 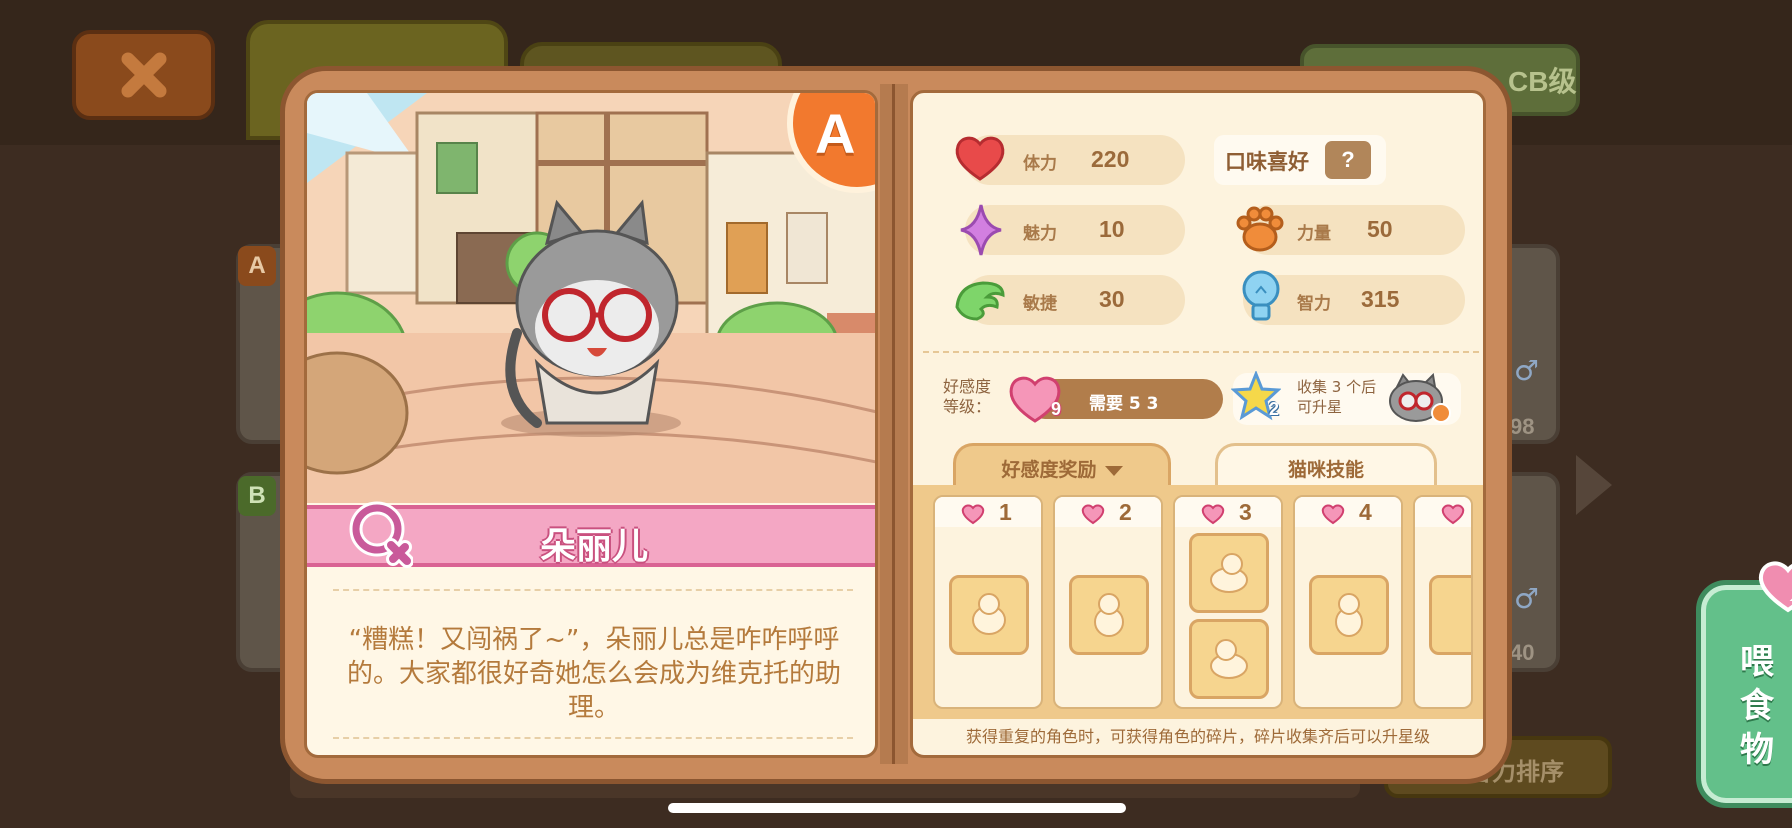 What do you see at coordinates (1110, 159) in the screenshot?
I see `stat-value-stamina: 220` at bounding box center [1110, 159].